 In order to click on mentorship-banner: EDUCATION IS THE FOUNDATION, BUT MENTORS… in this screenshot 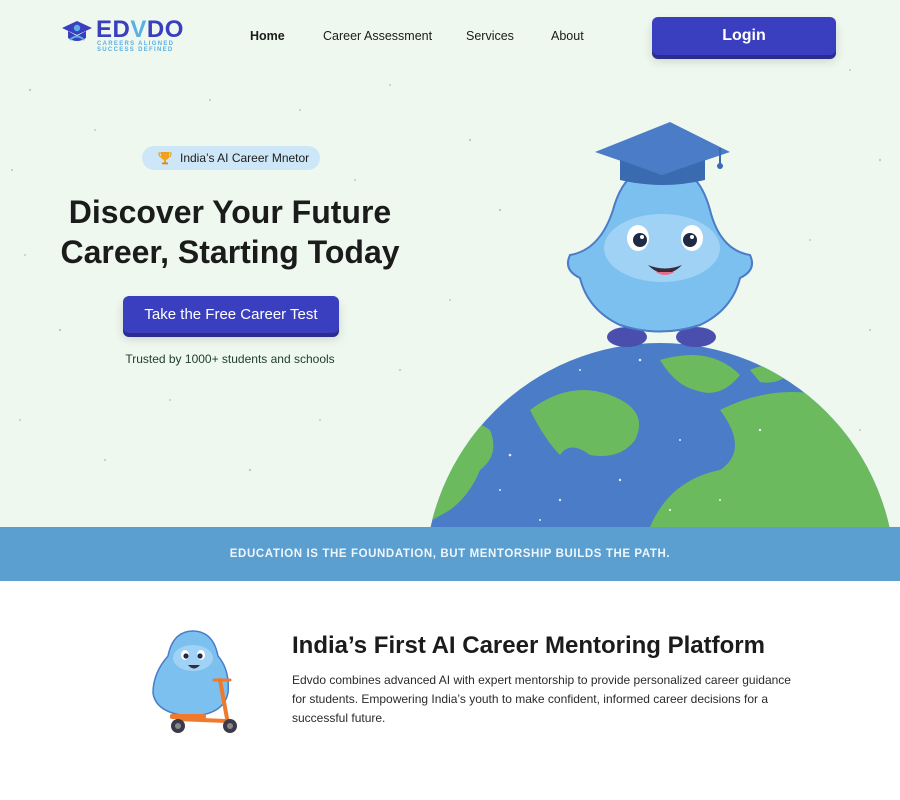, I will do `click(450, 554)`.